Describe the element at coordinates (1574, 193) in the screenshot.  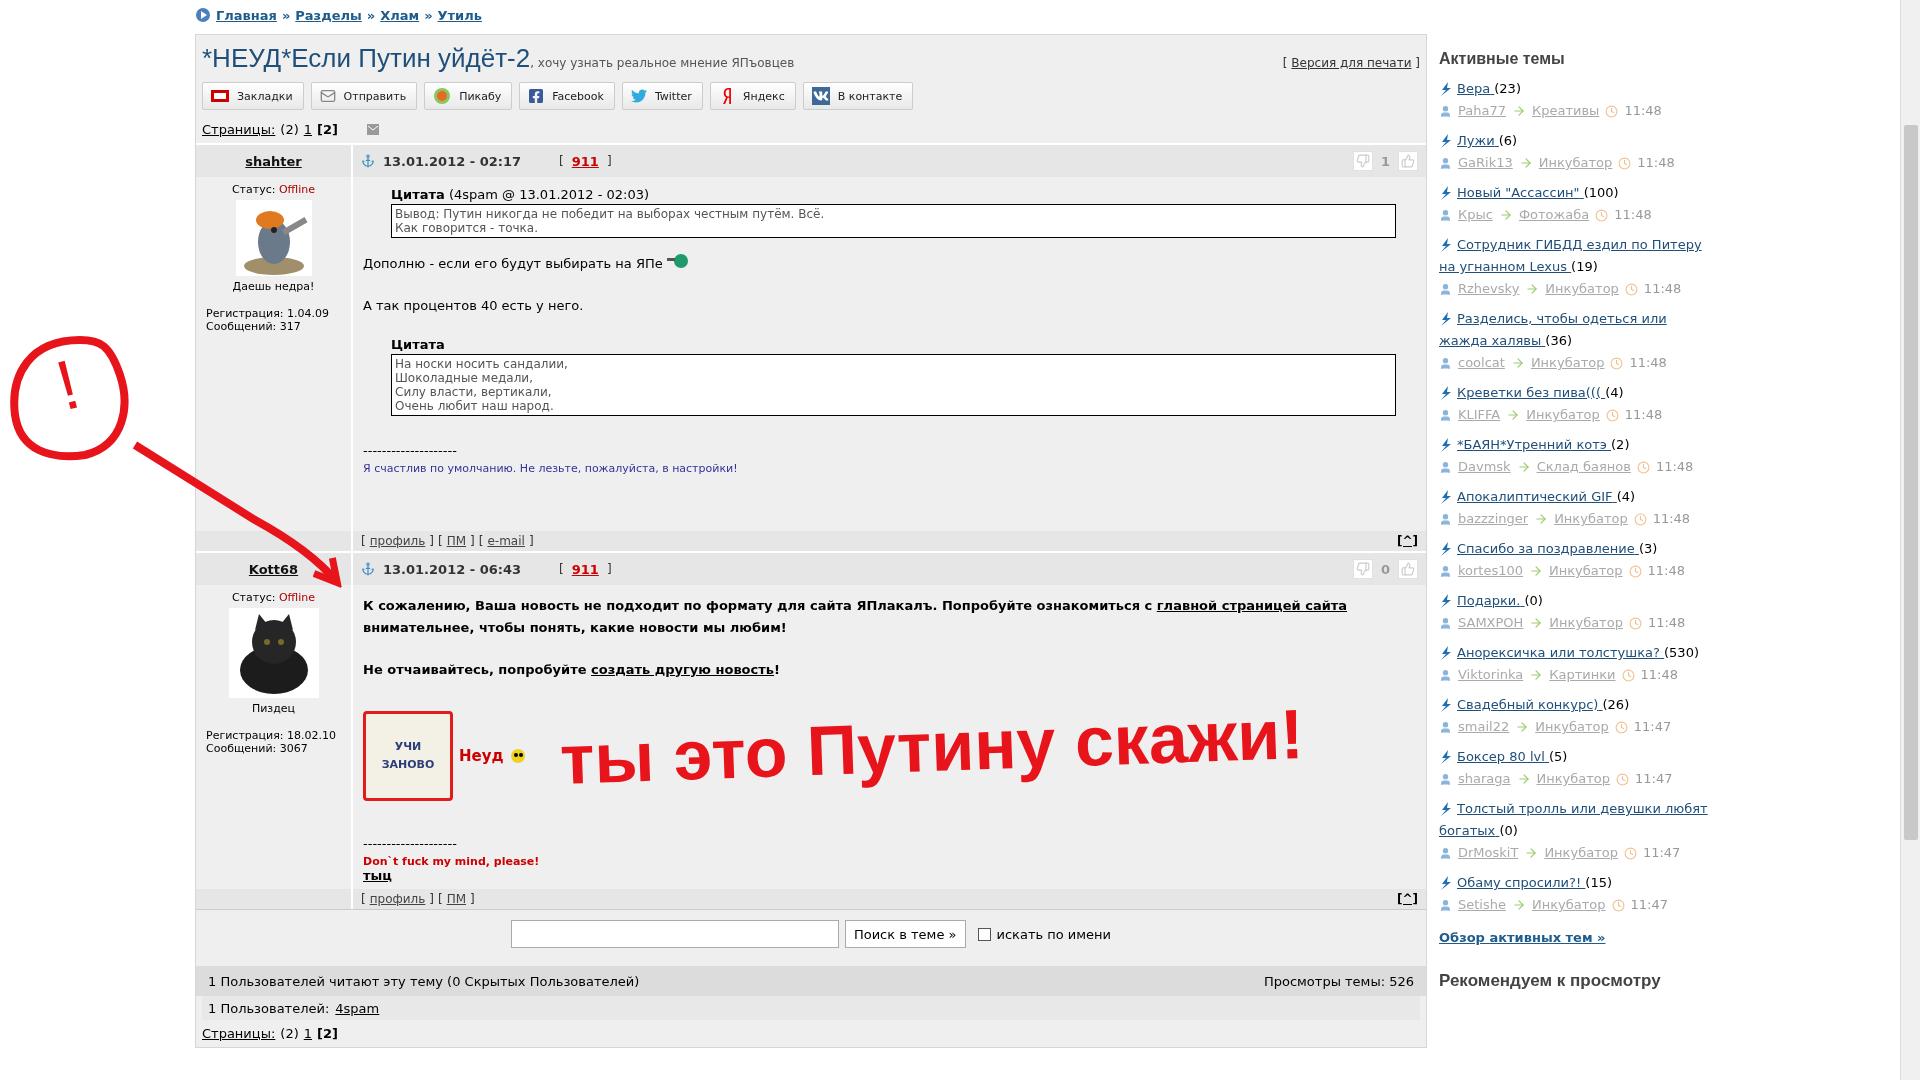
I see `topic-link: Новый "Ассассин" (100)` at that location.